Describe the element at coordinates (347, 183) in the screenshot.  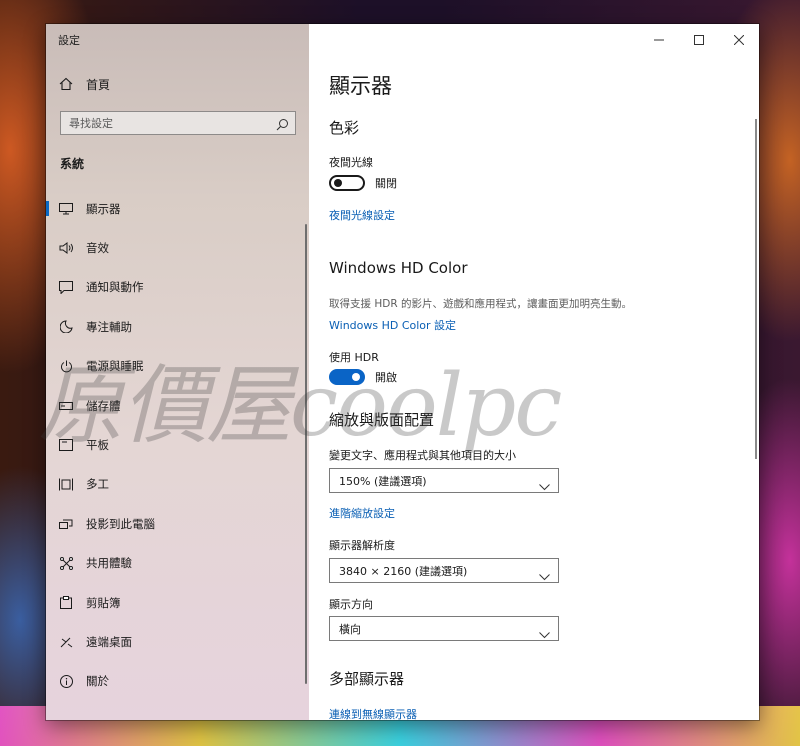
I see `night-light-toggle` at that location.